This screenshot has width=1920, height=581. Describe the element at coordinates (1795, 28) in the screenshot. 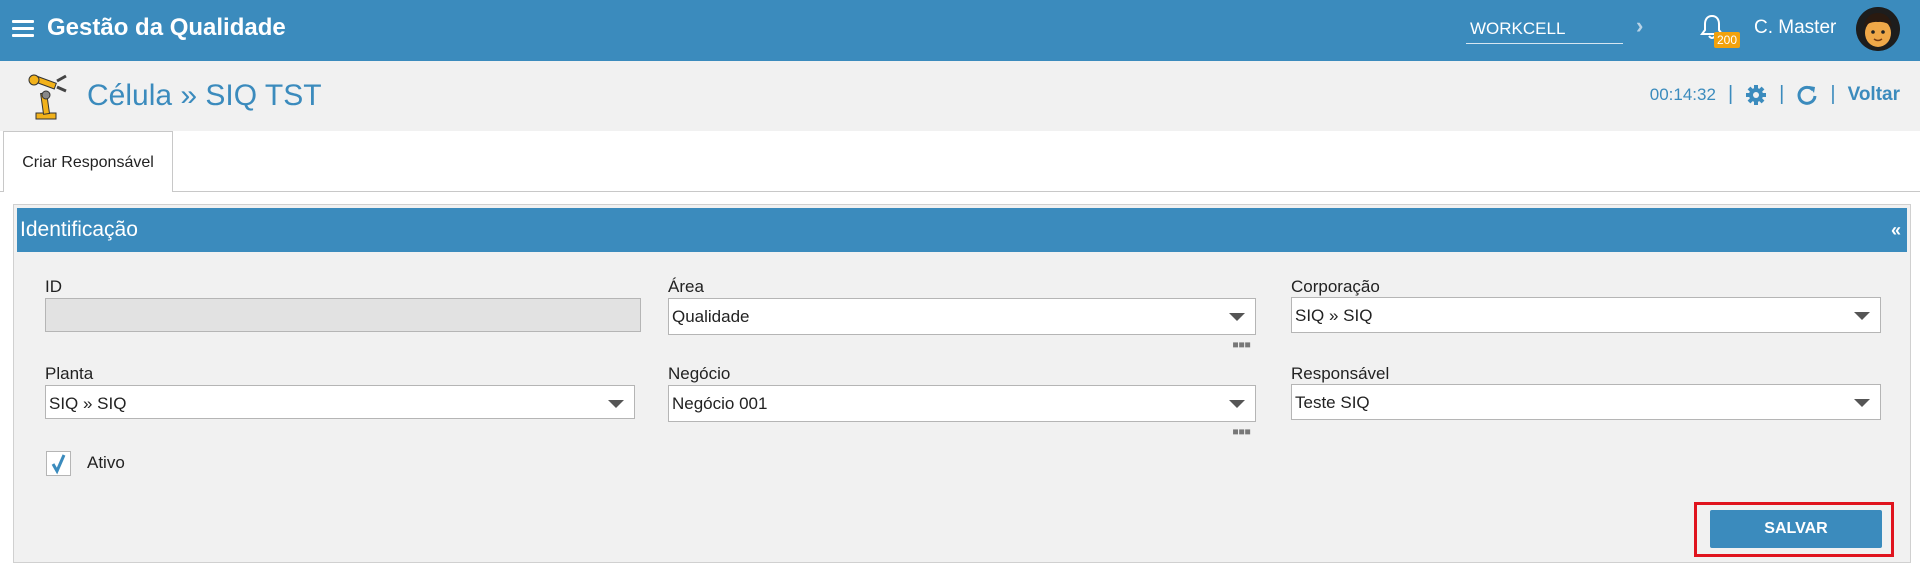

I see `user-name: C. Master` at that location.